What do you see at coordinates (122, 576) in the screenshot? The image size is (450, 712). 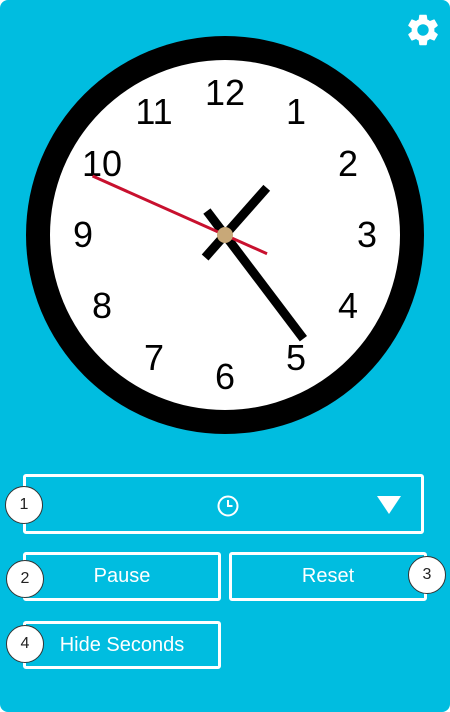 I see `pause-button: Pause` at bounding box center [122, 576].